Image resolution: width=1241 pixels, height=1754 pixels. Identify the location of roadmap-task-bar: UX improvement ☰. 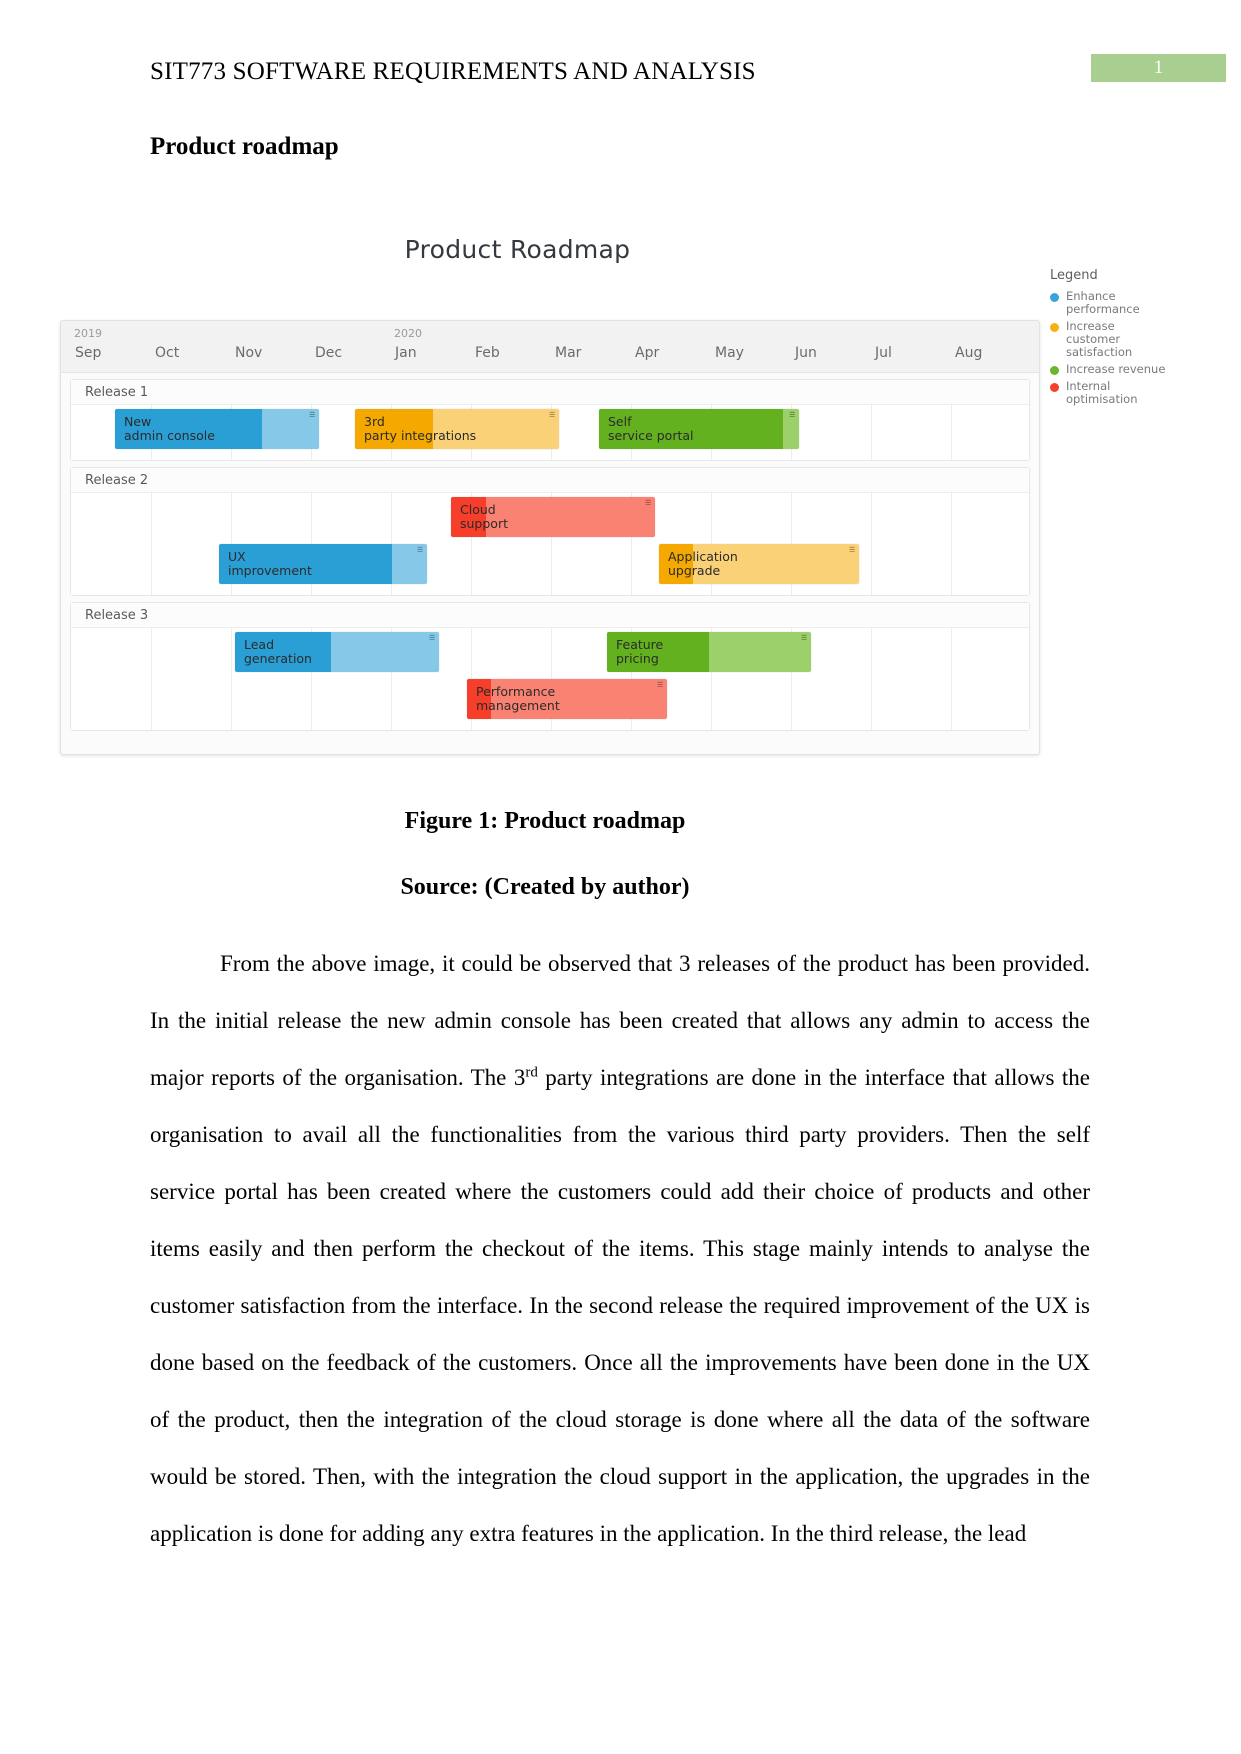
(323, 564).